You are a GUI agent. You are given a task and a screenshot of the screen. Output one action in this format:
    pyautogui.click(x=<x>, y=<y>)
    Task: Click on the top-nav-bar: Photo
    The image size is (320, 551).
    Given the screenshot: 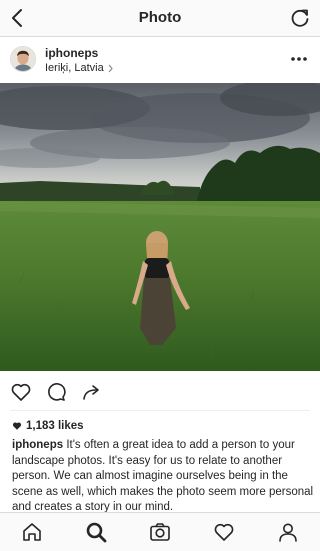 What is the action you would take?
    pyautogui.click(x=160, y=18)
    